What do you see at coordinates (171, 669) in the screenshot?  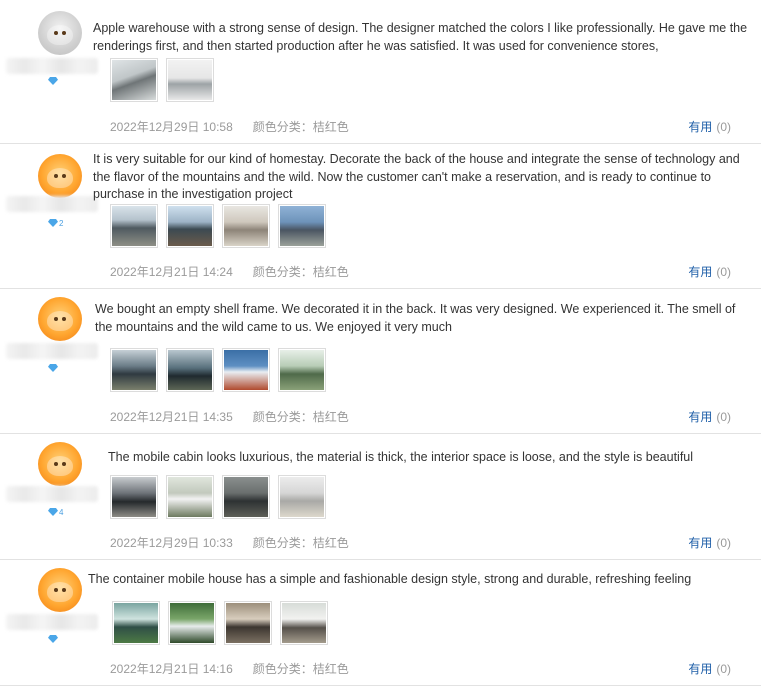 I see `review-date: 2022年12月21日 14:16` at bounding box center [171, 669].